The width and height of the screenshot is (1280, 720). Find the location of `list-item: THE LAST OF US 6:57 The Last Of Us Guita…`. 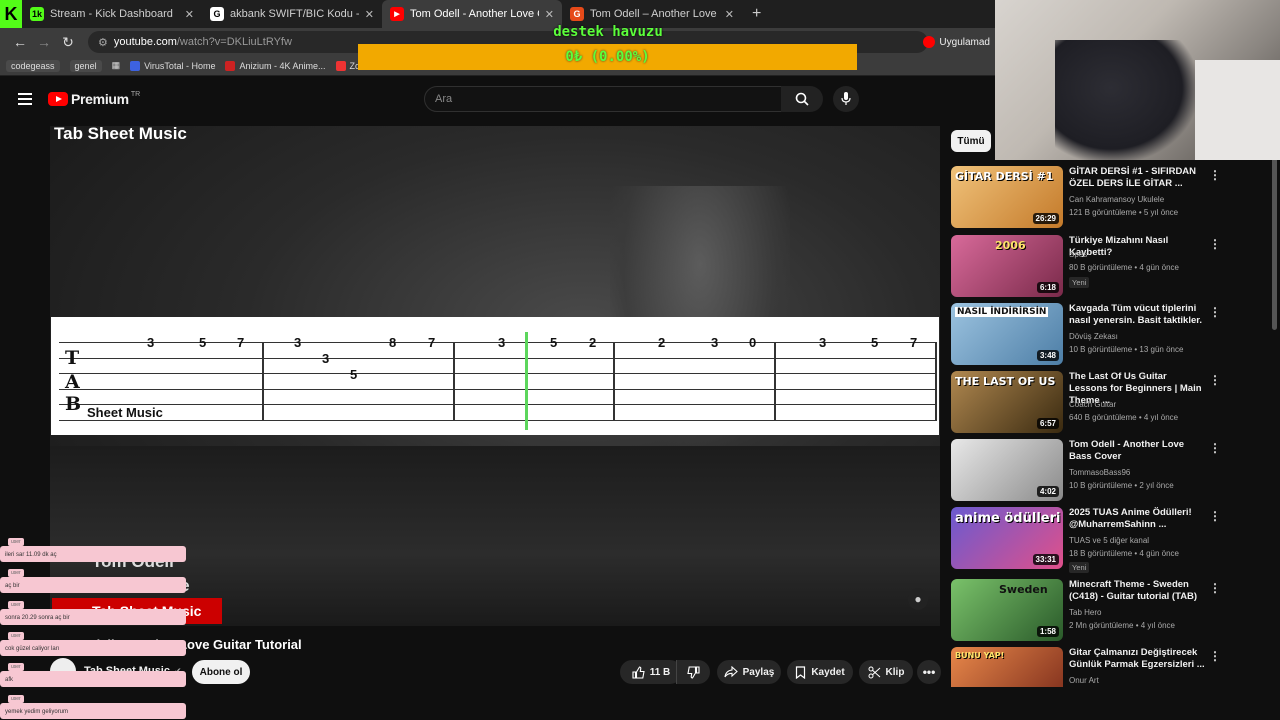

list-item: THE LAST OF US 6:57 The Last Of Us Guita… is located at coordinates (1111, 402).